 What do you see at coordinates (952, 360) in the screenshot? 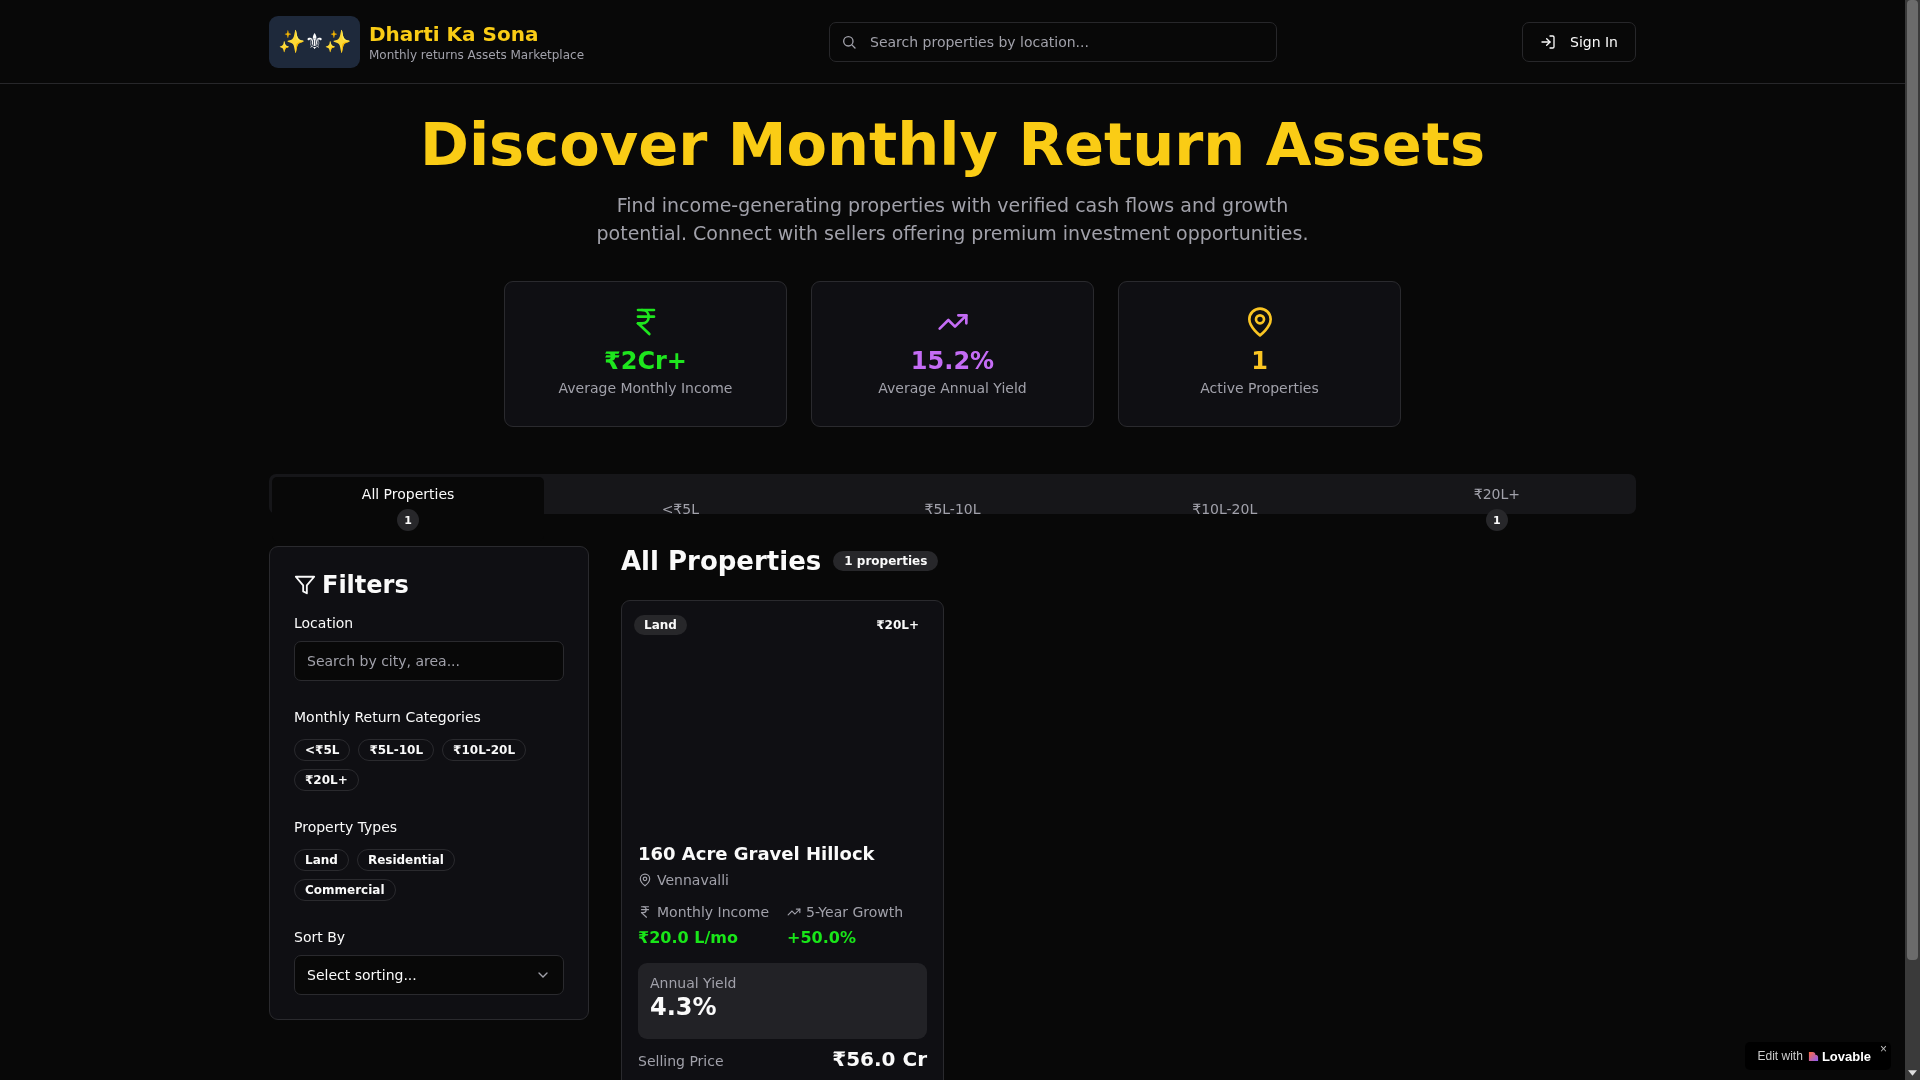
I see `stat-value: 15.2%` at bounding box center [952, 360].